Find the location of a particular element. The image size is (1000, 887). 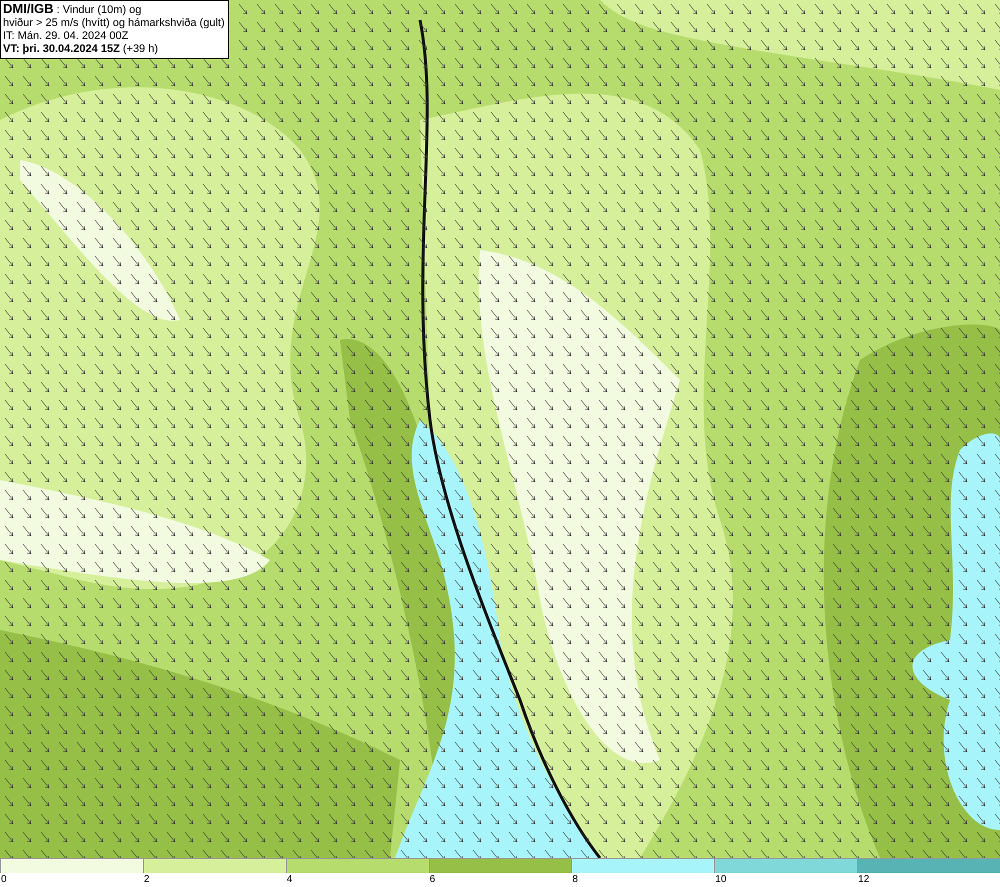

legend-label: 0 is located at coordinates (4, 879).